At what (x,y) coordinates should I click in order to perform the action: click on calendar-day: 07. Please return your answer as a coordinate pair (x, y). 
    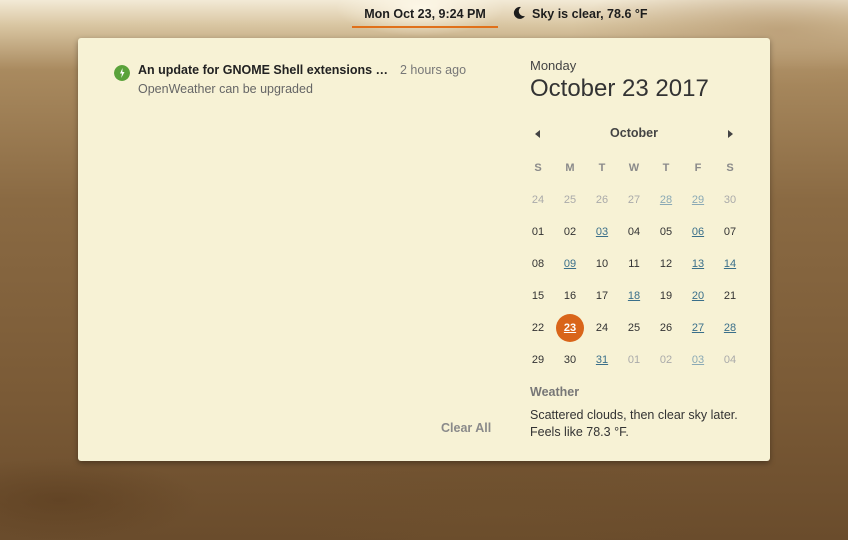
    Looking at the image, I should click on (730, 232).